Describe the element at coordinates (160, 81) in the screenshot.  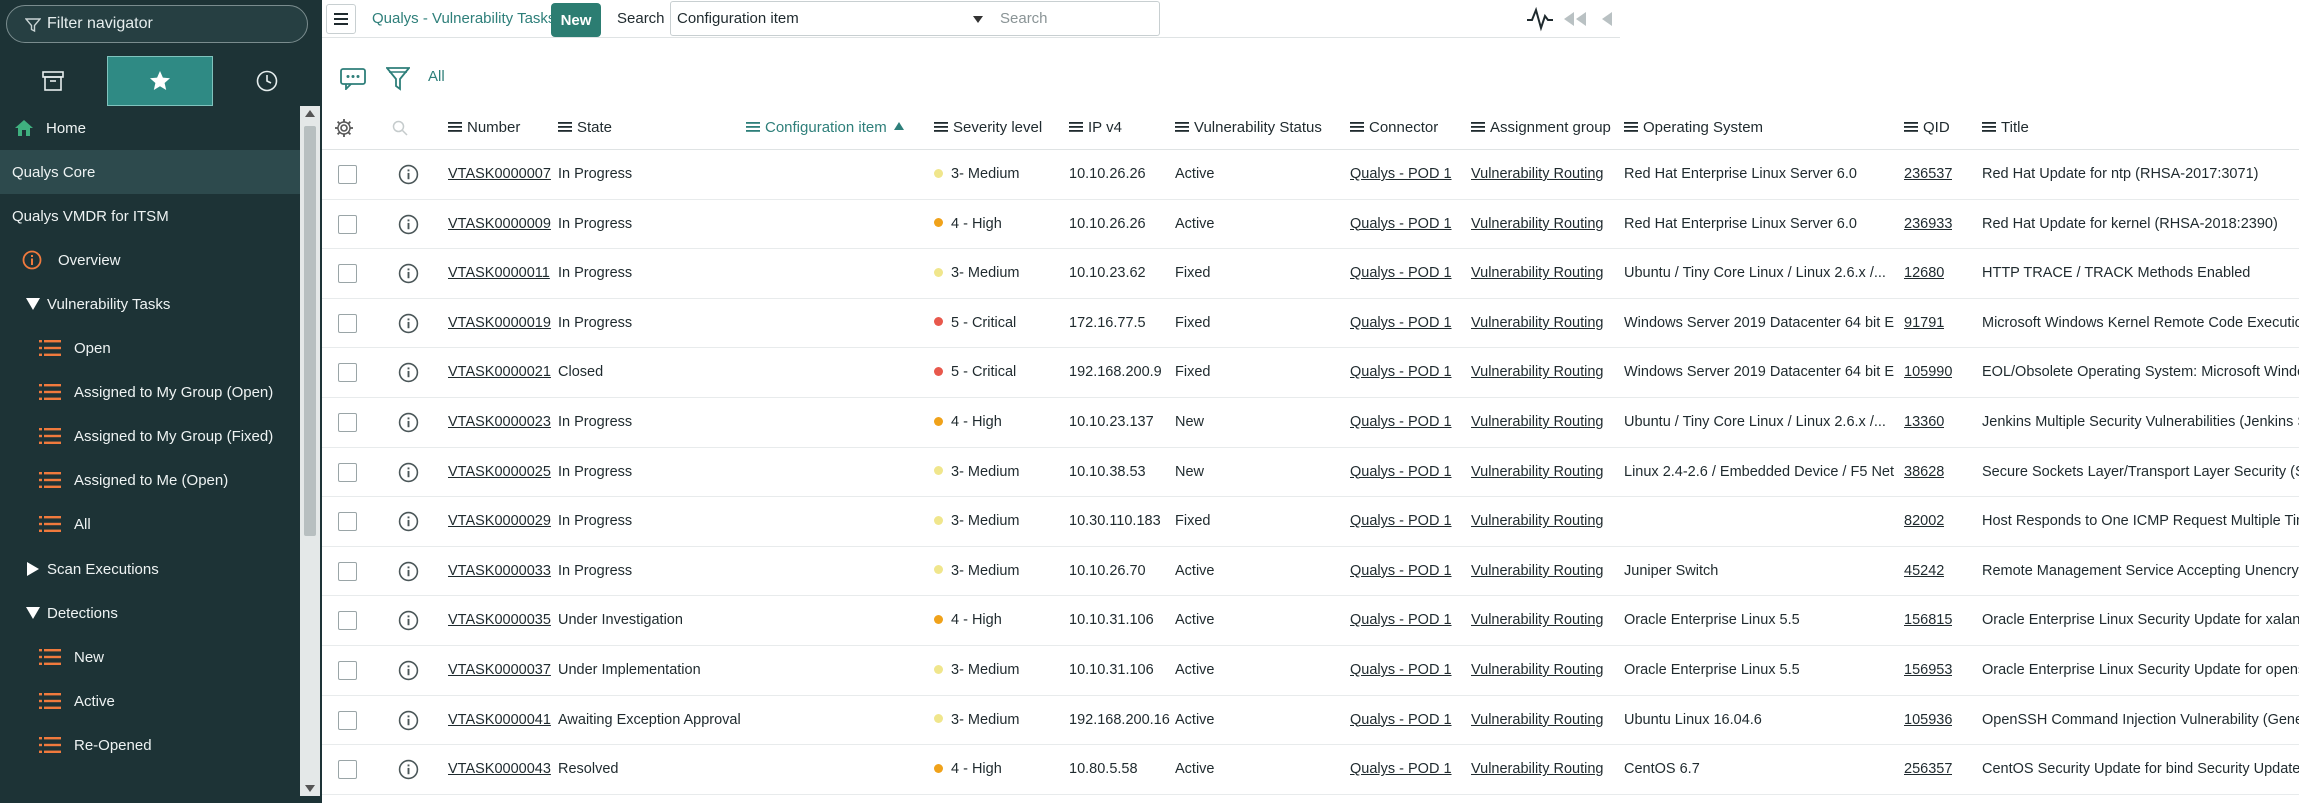
I see `tab-favorites` at that location.